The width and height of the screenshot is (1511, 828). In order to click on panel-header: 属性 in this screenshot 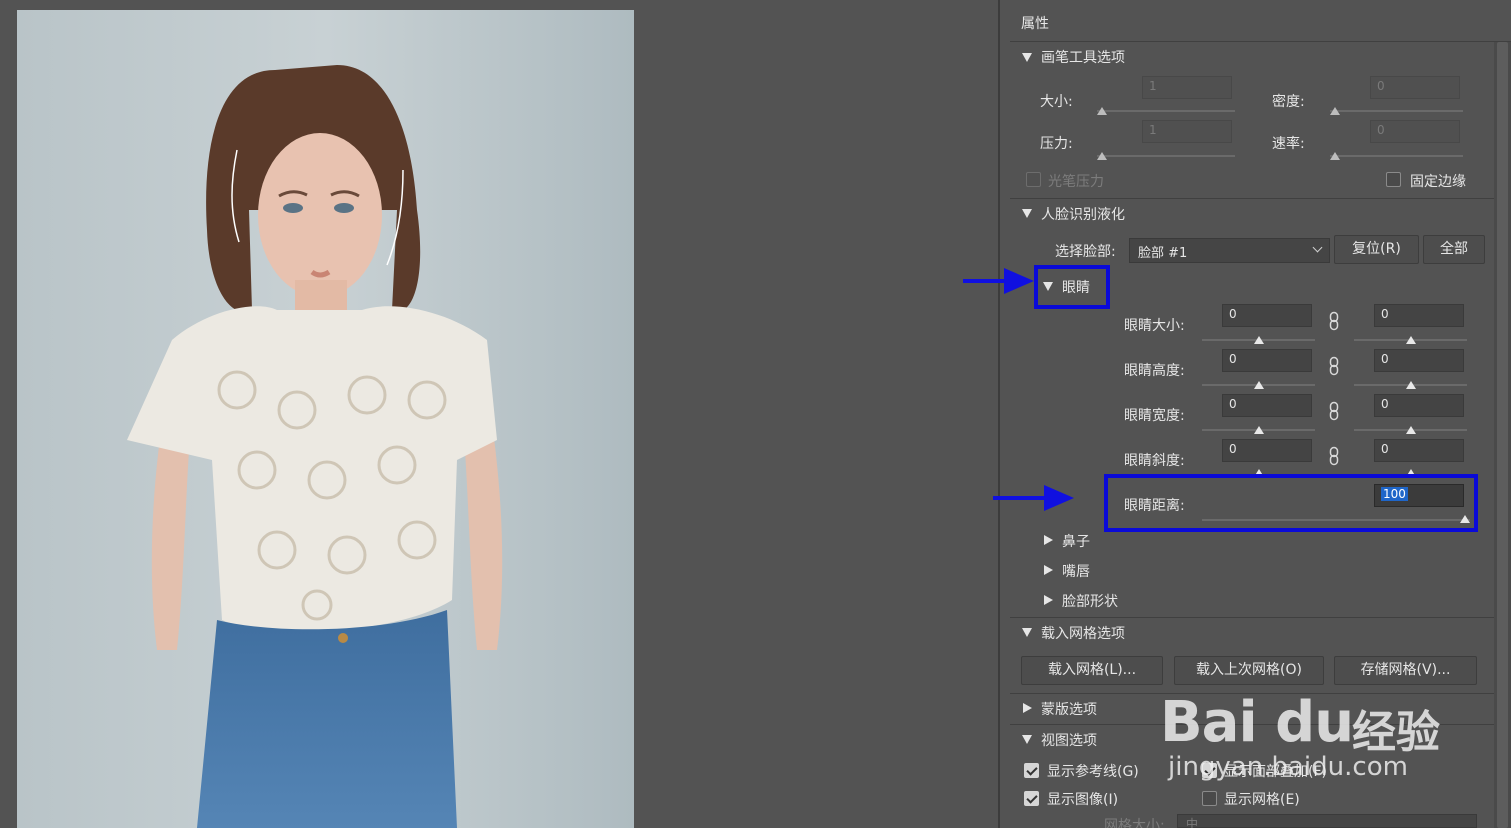, I will do `click(1260, 21)`.